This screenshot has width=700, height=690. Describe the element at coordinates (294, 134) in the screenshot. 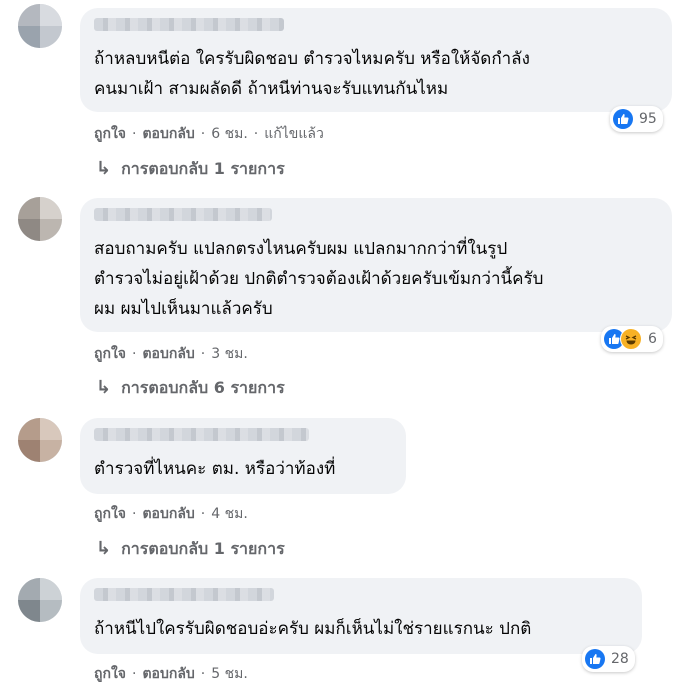

I see `edited-label: แก้ไขแล้ว` at that location.